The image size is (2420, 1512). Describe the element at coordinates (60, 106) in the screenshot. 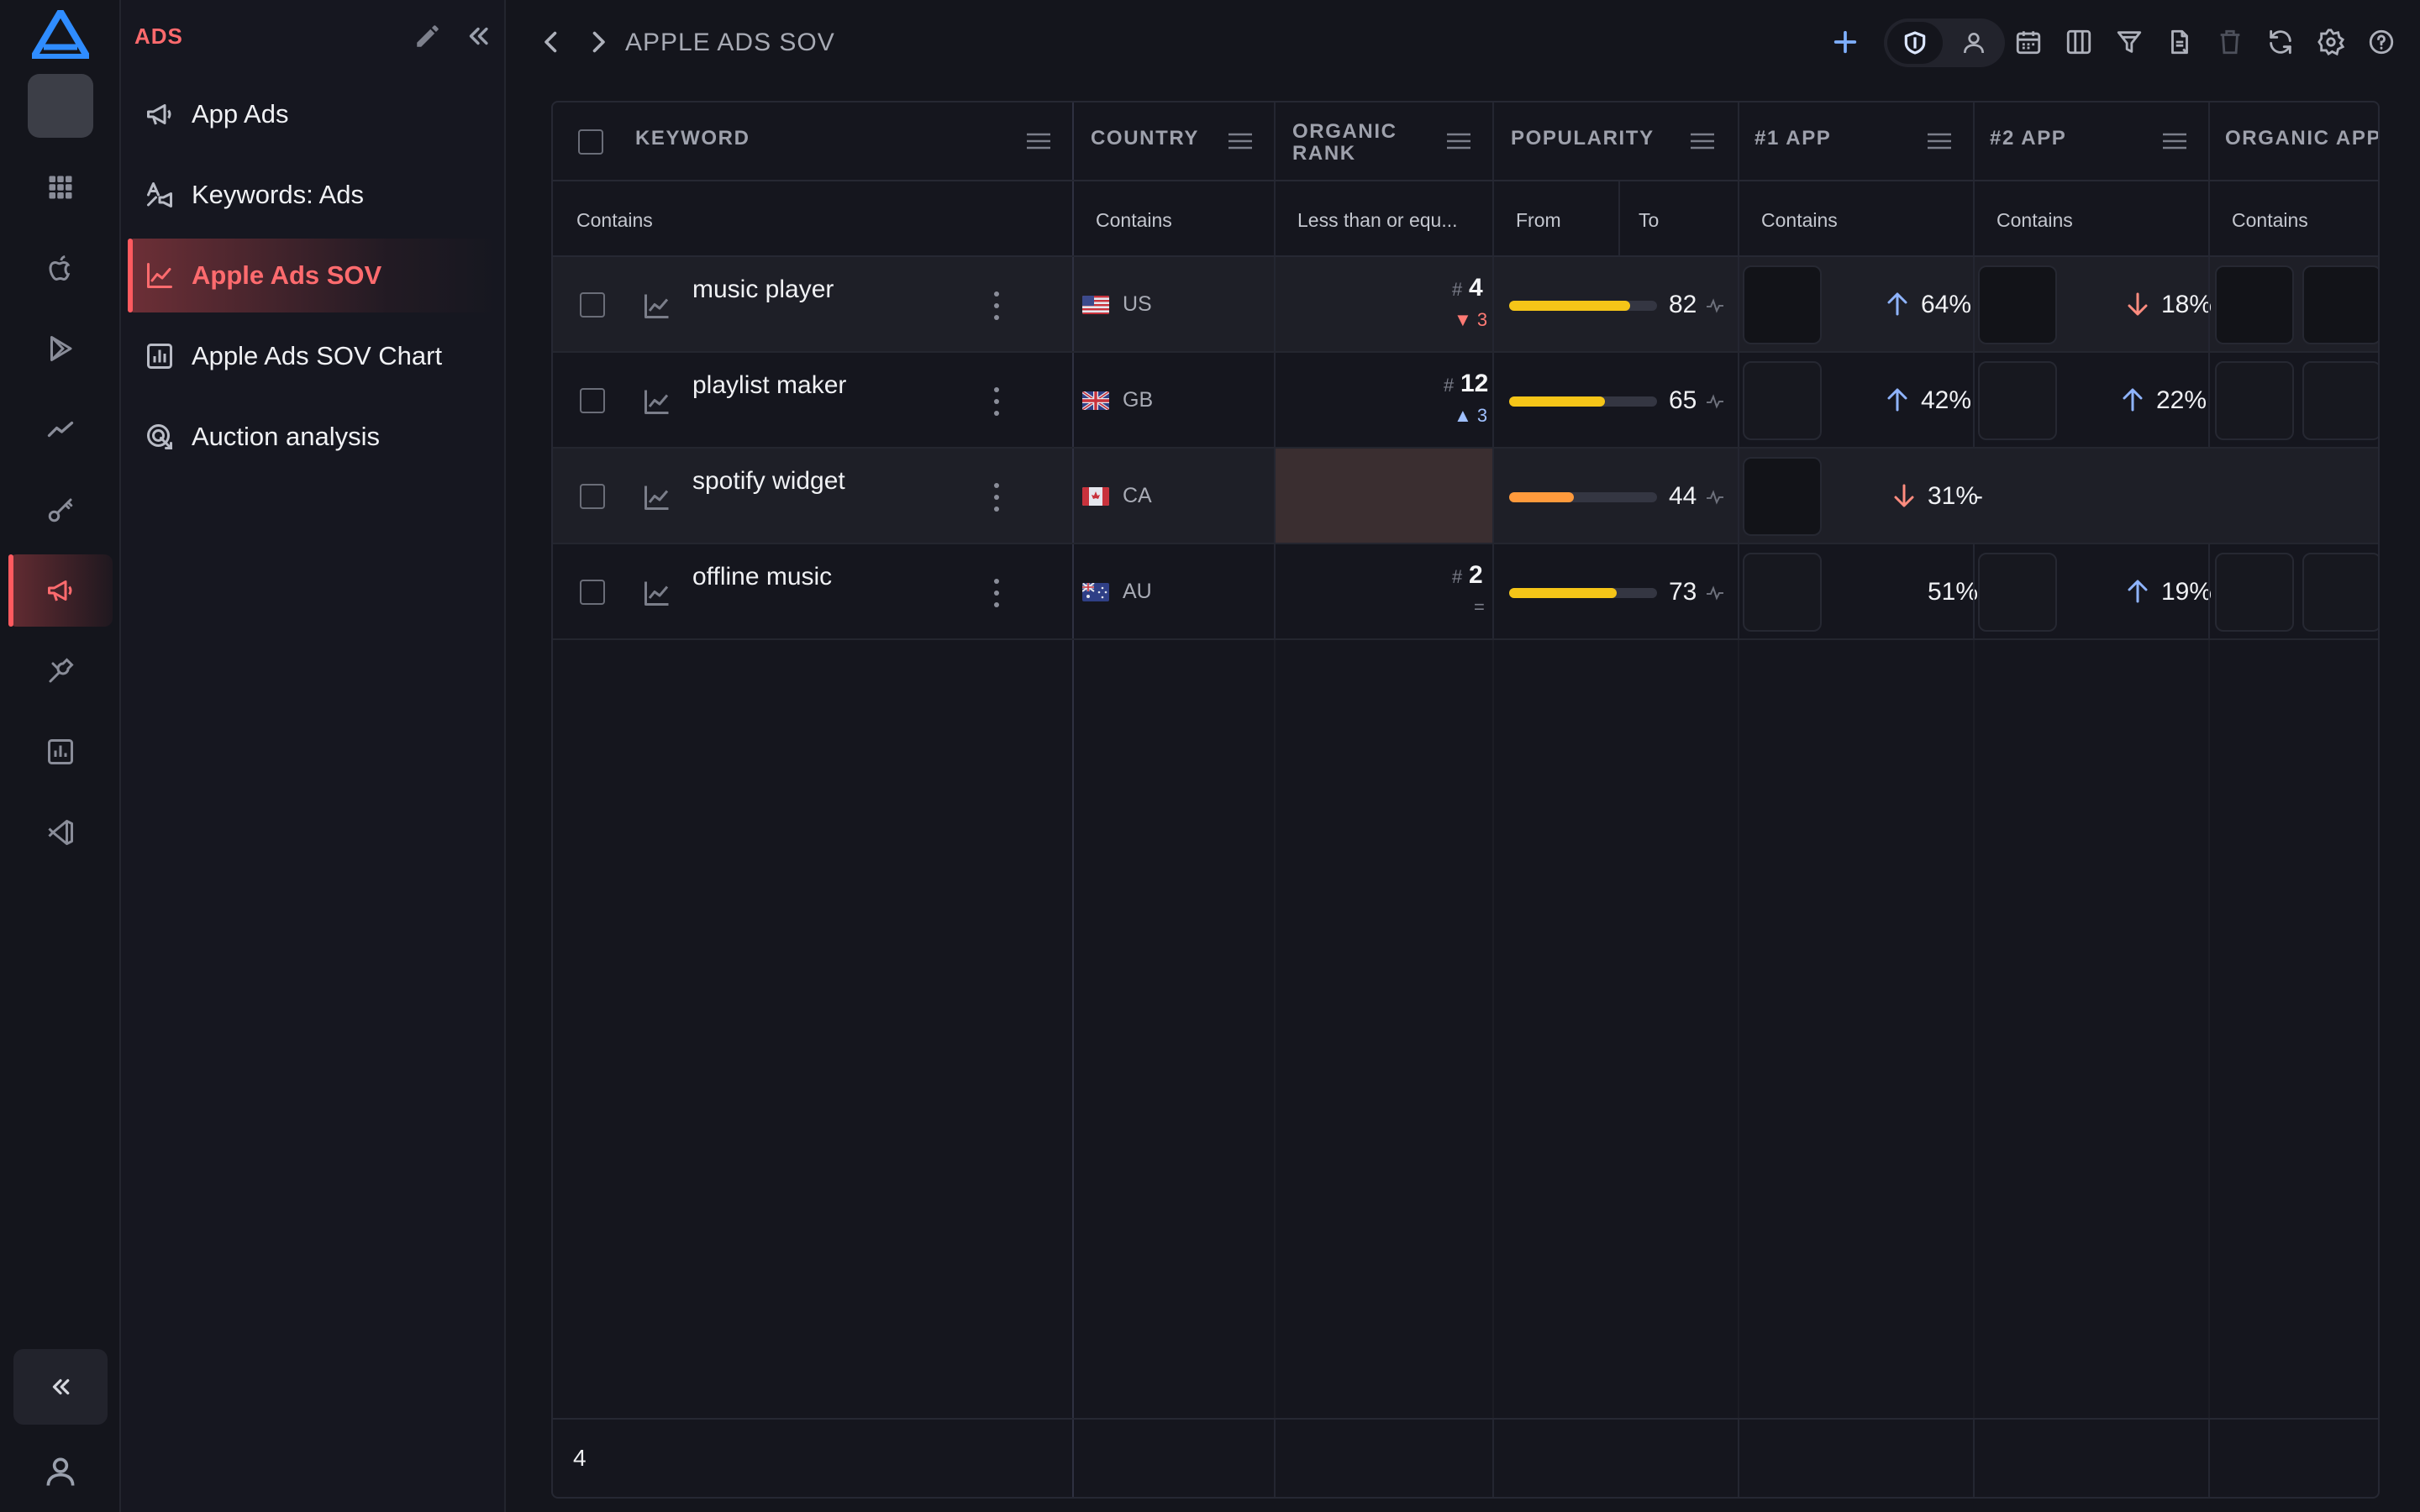

I see `workspace-avatar` at that location.